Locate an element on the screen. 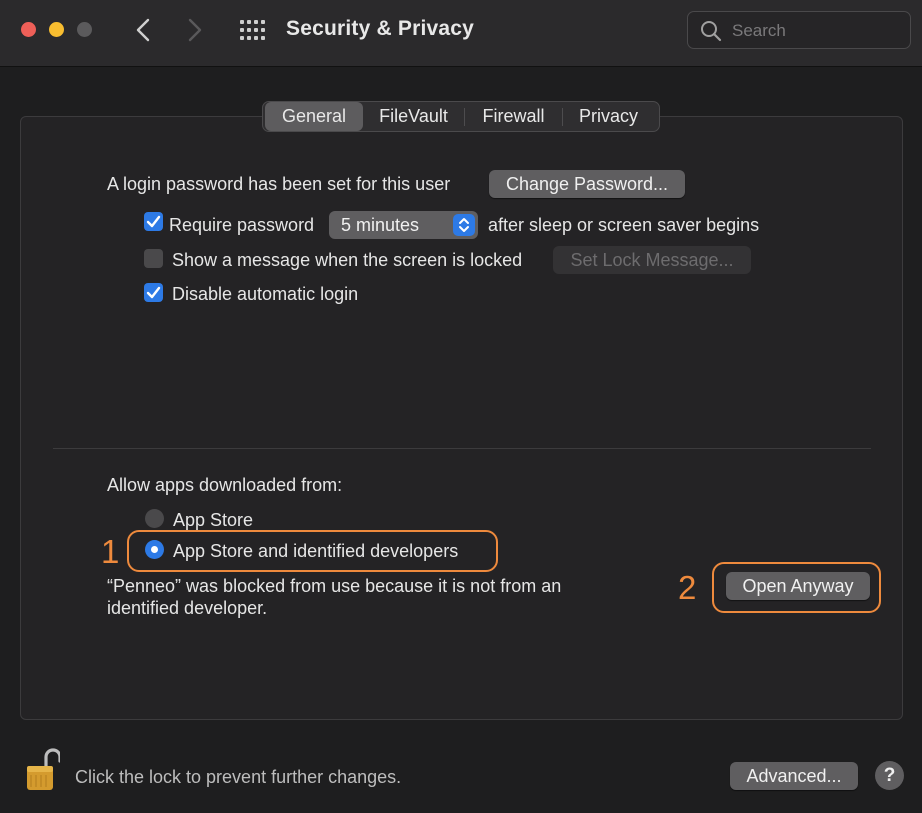  radio-identified-developers-label: App Store and identified developers is located at coordinates (316, 551).